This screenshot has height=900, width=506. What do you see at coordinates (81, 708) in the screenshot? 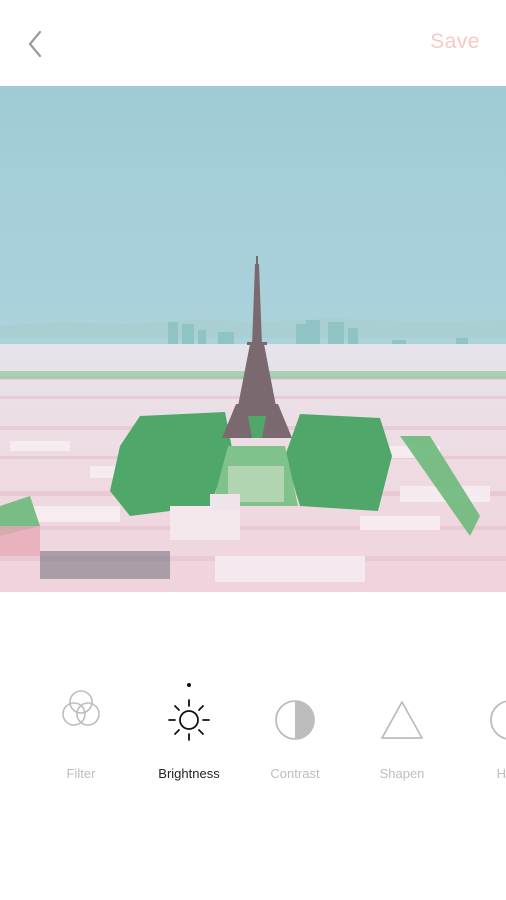
I see `filter-circles-icon` at bounding box center [81, 708].